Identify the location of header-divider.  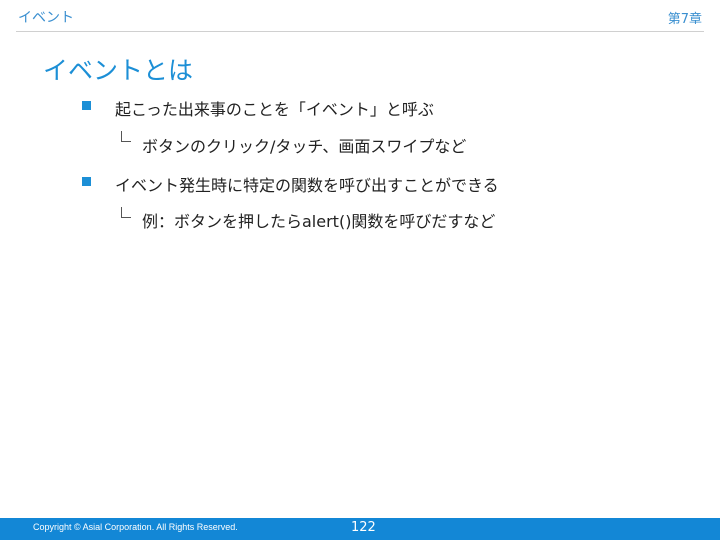
(360, 31).